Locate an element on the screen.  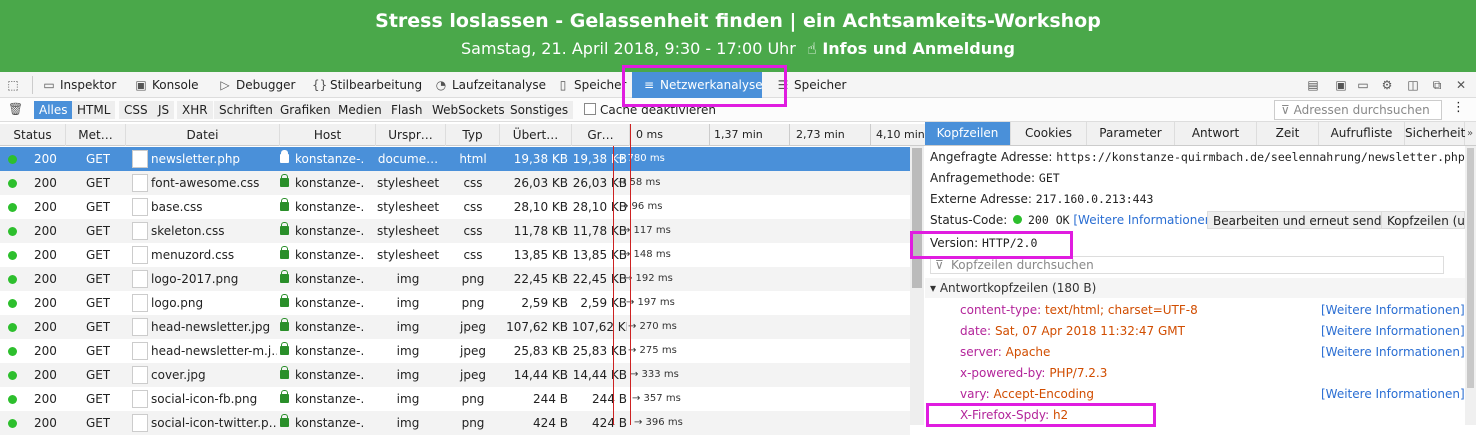
tab-params: Parameter is located at coordinates (1131, 133).